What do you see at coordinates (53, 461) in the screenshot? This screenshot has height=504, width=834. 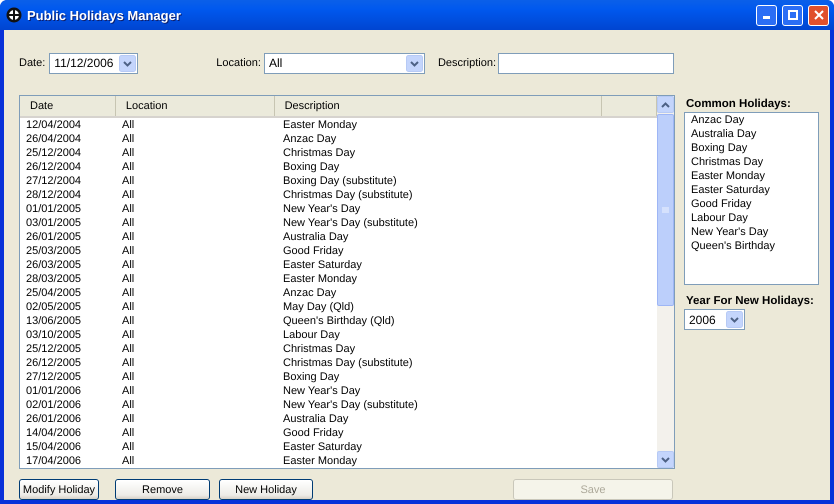 I see `table-cell-text: 17/04/2006` at bounding box center [53, 461].